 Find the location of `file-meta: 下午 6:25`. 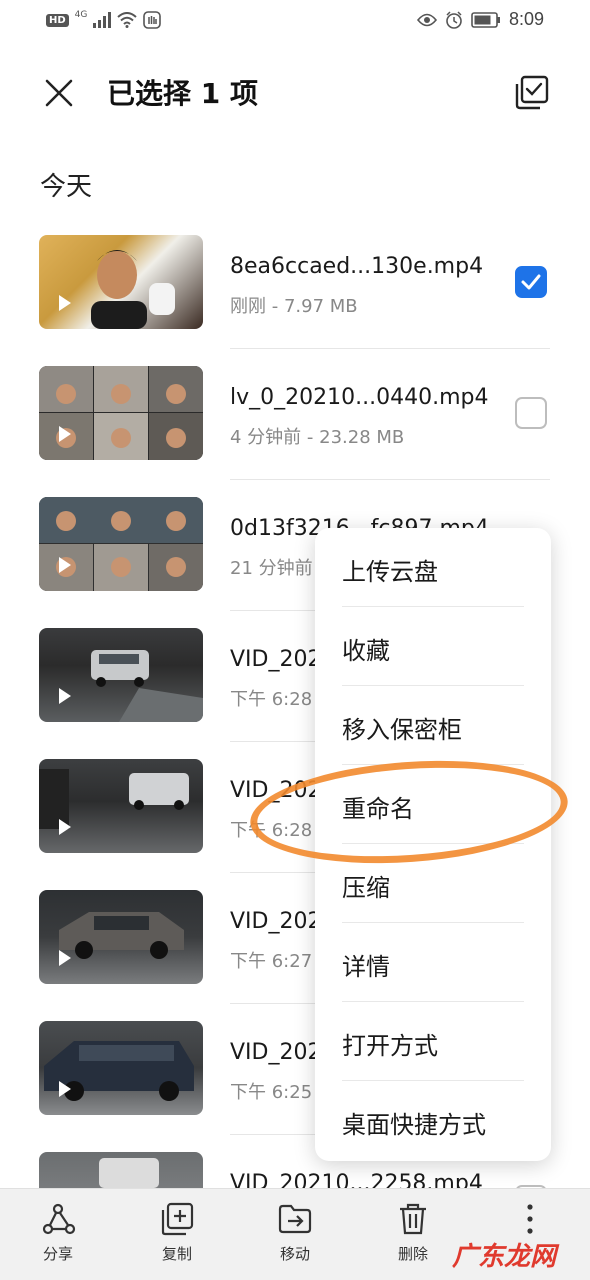

file-meta: 下午 6:25 is located at coordinates (271, 1092).